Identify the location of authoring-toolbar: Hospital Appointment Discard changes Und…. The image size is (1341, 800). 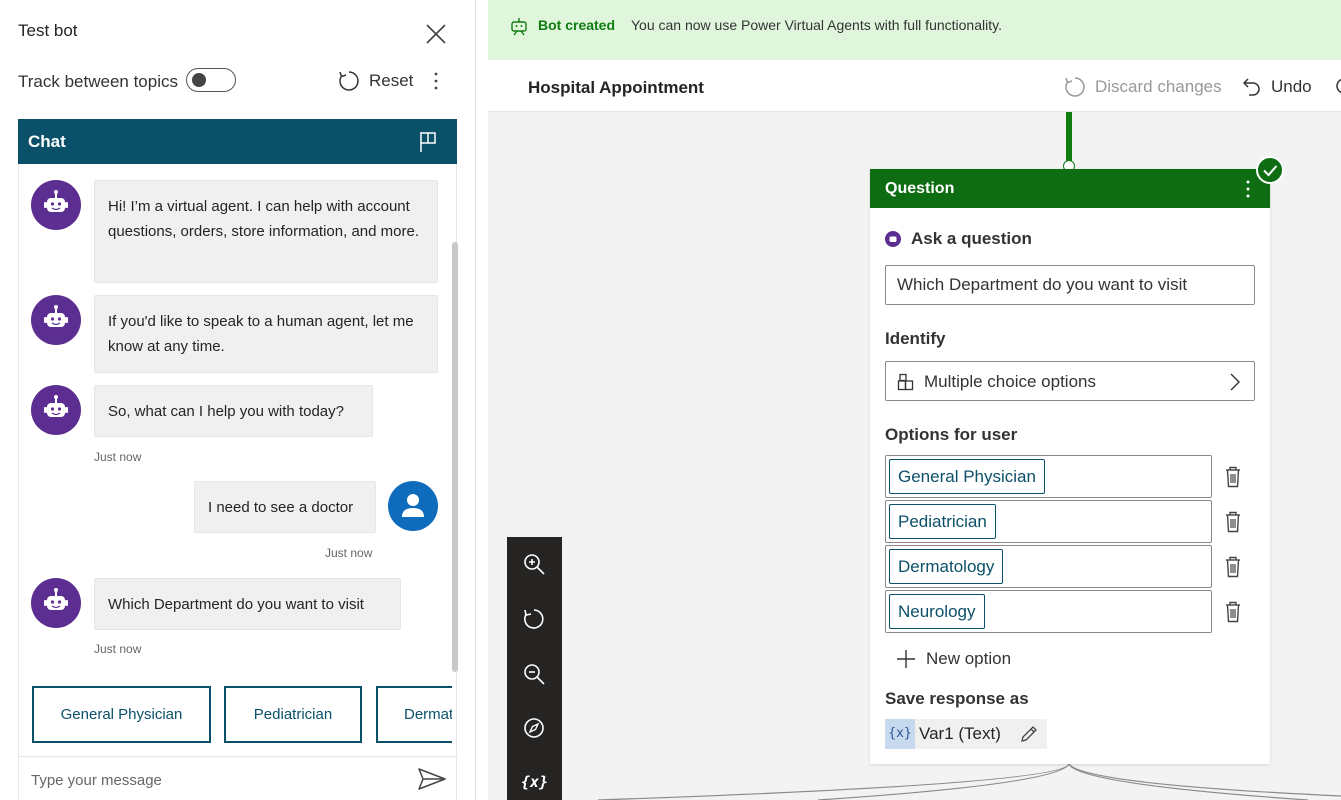
(914, 86).